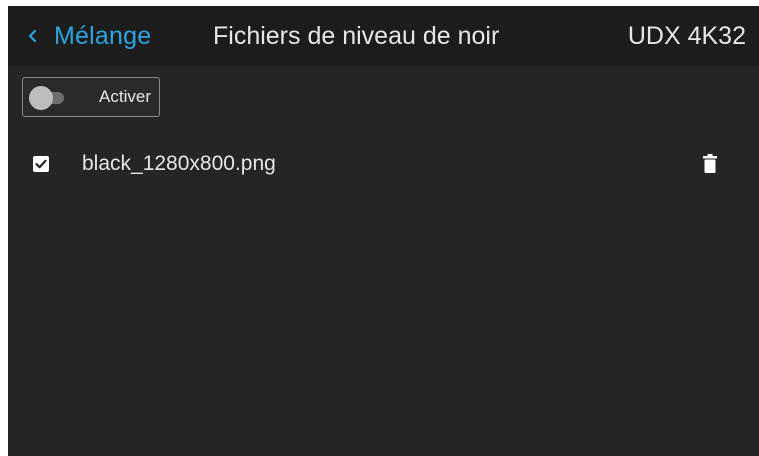 This screenshot has height=456, width=759. What do you see at coordinates (103, 35) in the screenshot?
I see `back-label: Mélange` at bounding box center [103, 35].